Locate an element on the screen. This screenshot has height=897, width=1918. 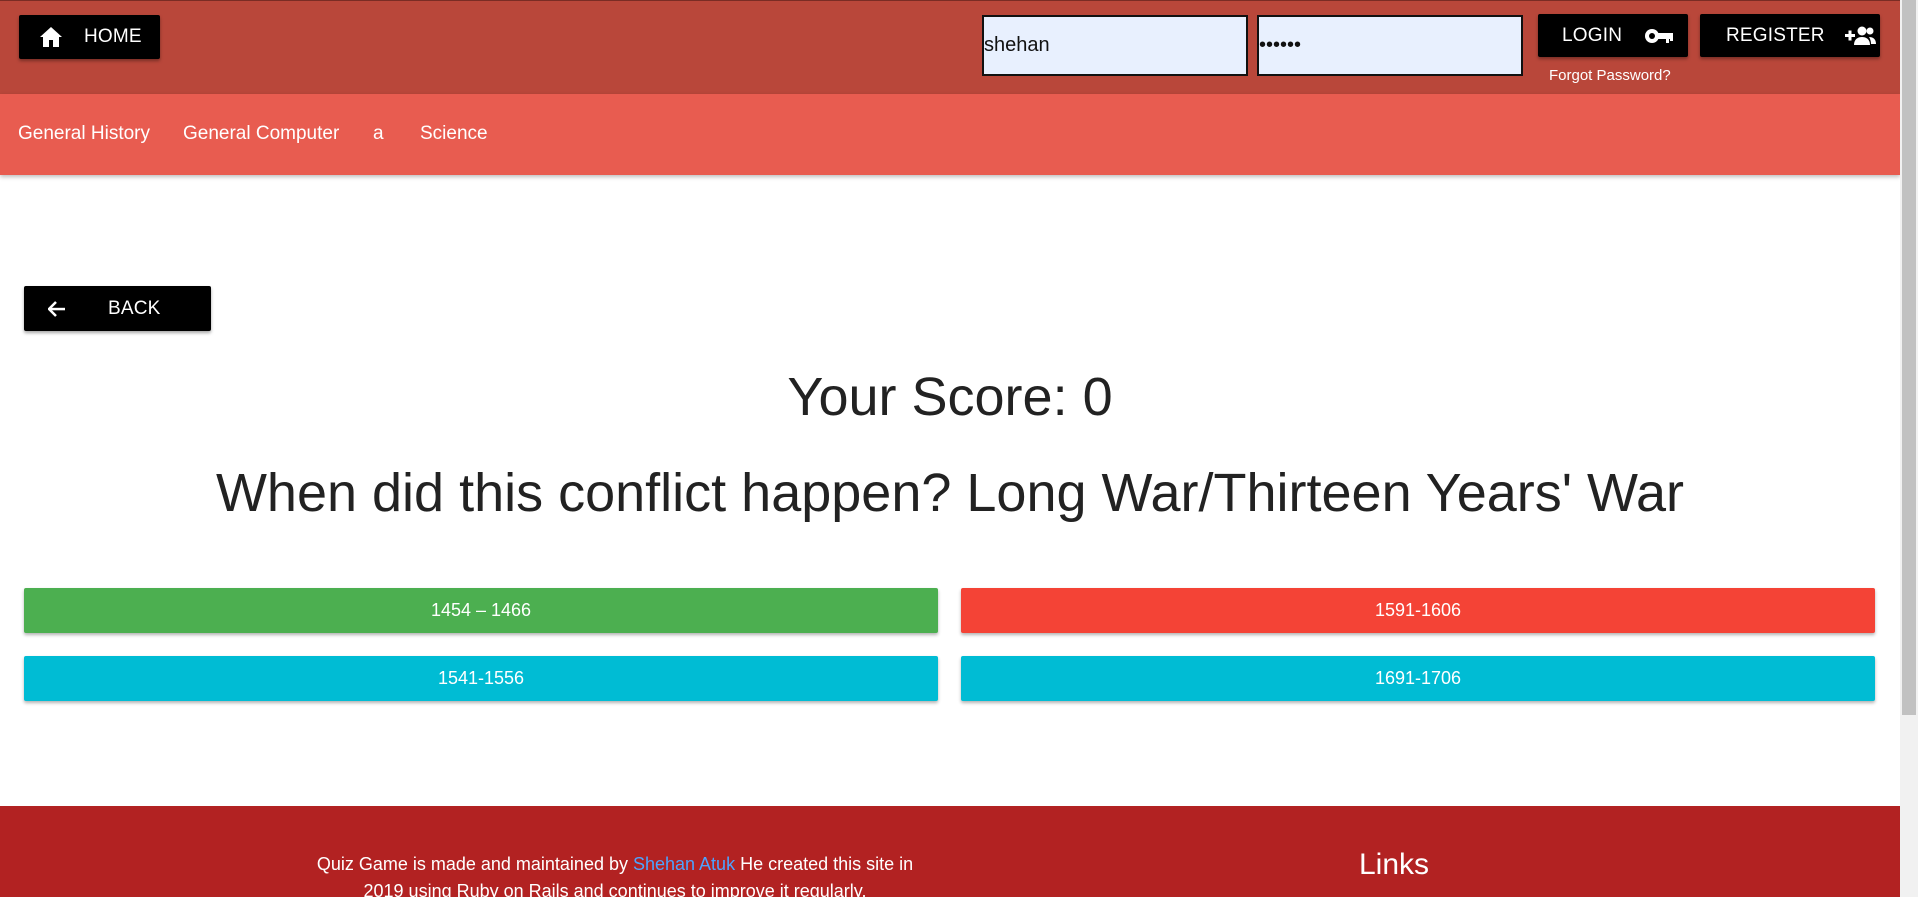
answer-button-2: 1591-1606 is located at coordinates (1418, 610).